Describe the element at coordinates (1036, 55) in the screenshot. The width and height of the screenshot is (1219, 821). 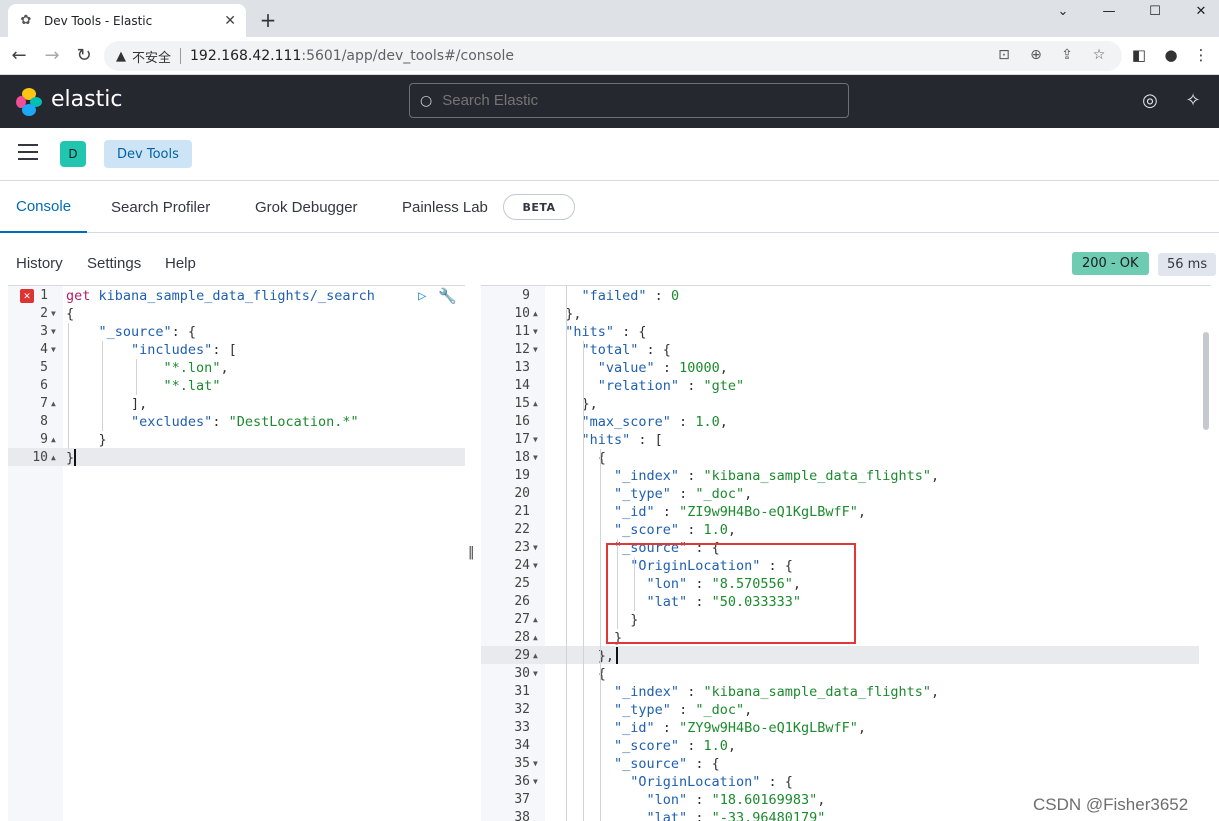
I see `zoom-icon: ⊕` at that location.